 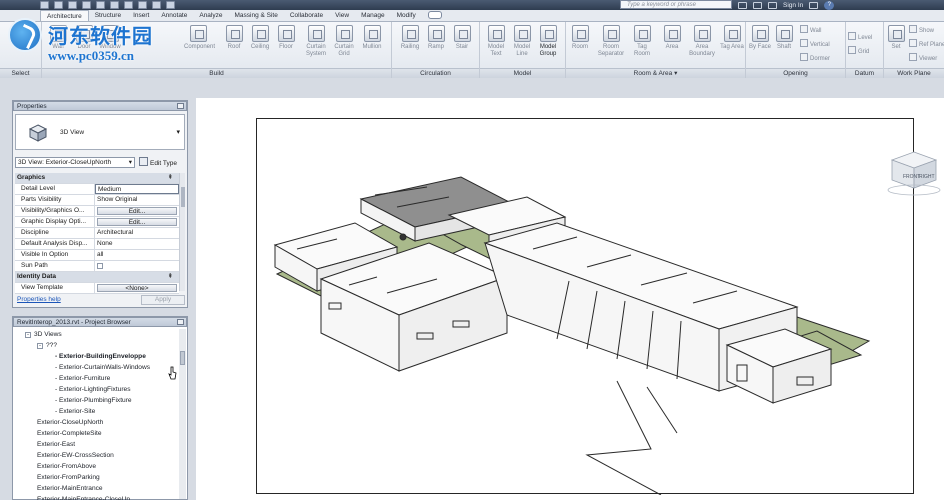 What do you see at coordinates (20, 73) in the screenshot?
I see `panel-label-select: Select` at bounding box center [20, 73].